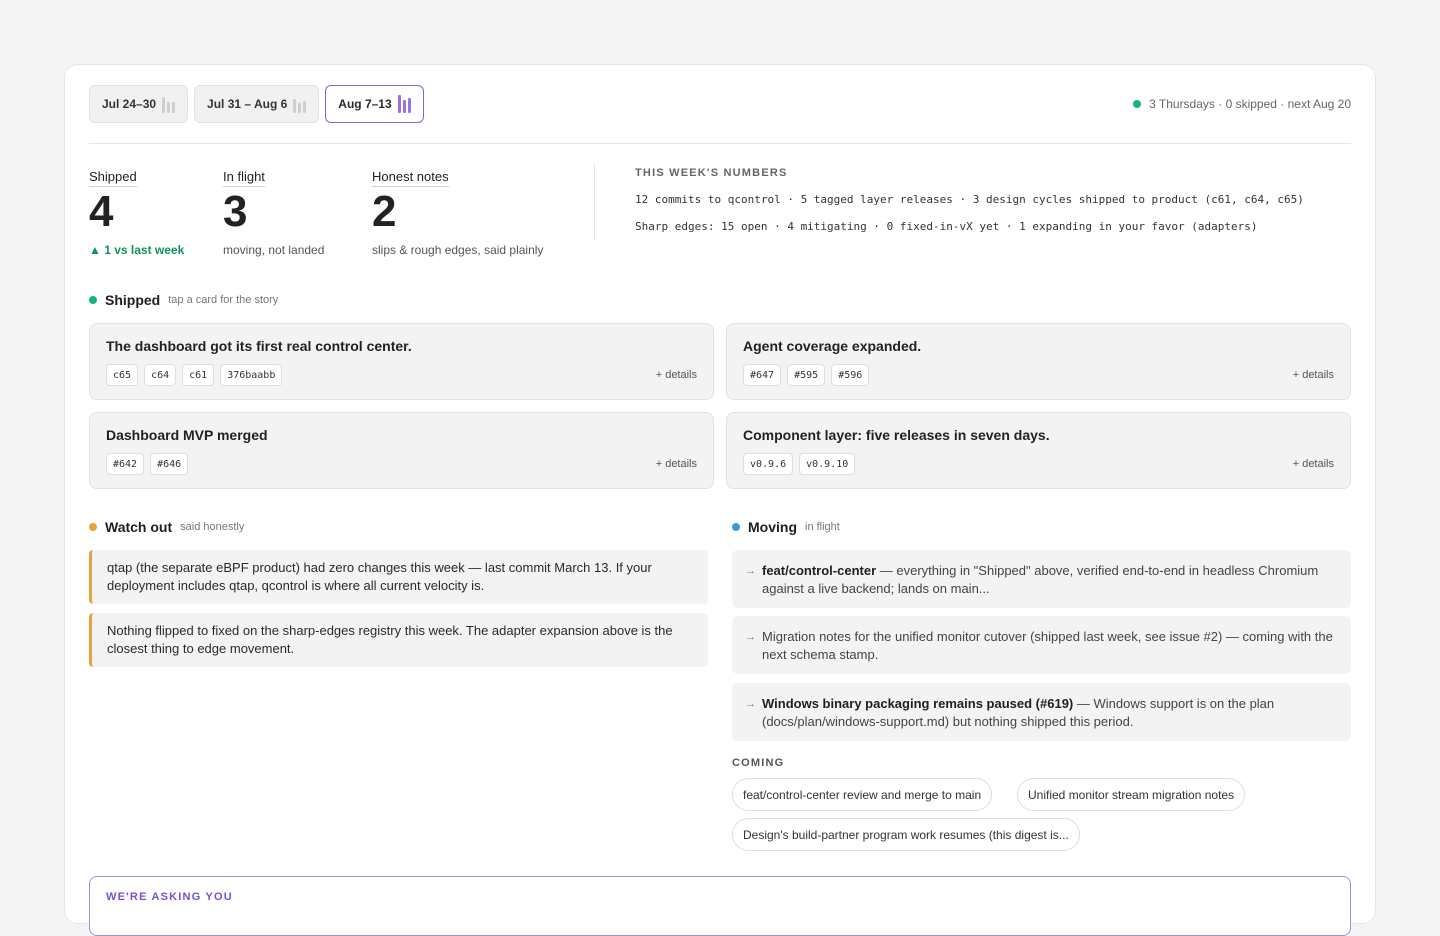 This screenshot has width=1440, height=936. I want to click on shipped-heading: Shipped tap a card for the story, so click(183, 300).